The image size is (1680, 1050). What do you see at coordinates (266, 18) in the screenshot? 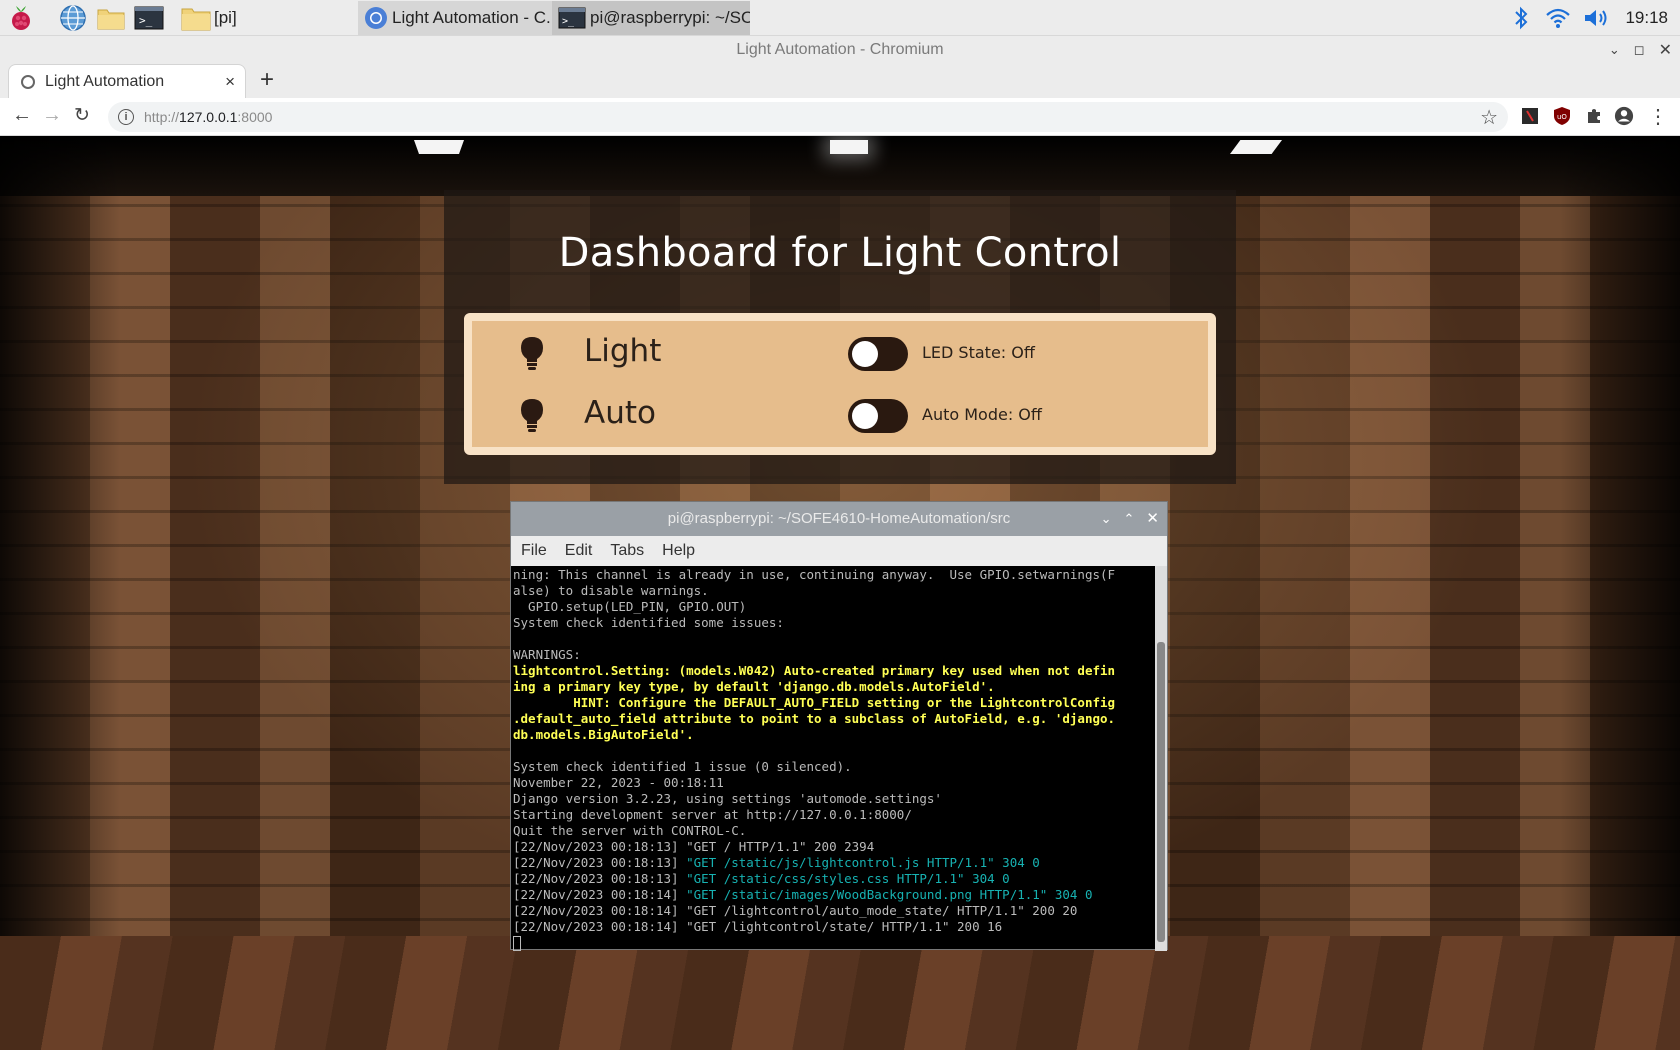
I see `taskbar-folder-pi: [pi]` at bounding box center [266, 18].